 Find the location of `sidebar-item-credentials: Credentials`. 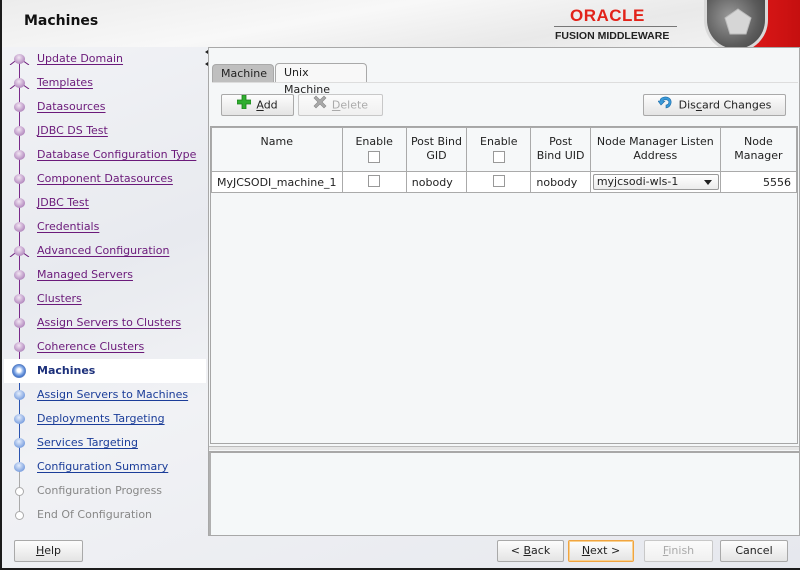

sidebar-item-credentials: Credentials is located at coordinates (105, 227).